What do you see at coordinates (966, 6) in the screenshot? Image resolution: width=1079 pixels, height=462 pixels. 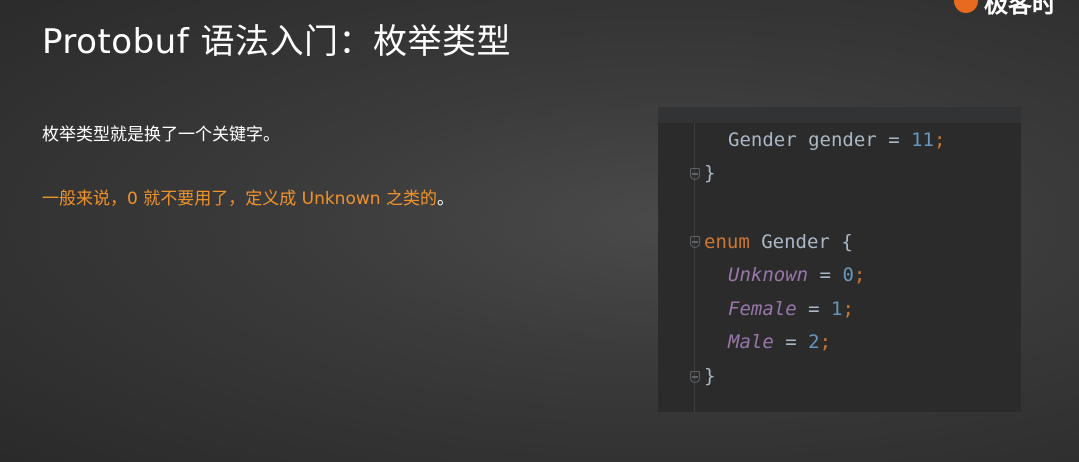 I see `brand-logo-icon` at bounding box center [966, 6].